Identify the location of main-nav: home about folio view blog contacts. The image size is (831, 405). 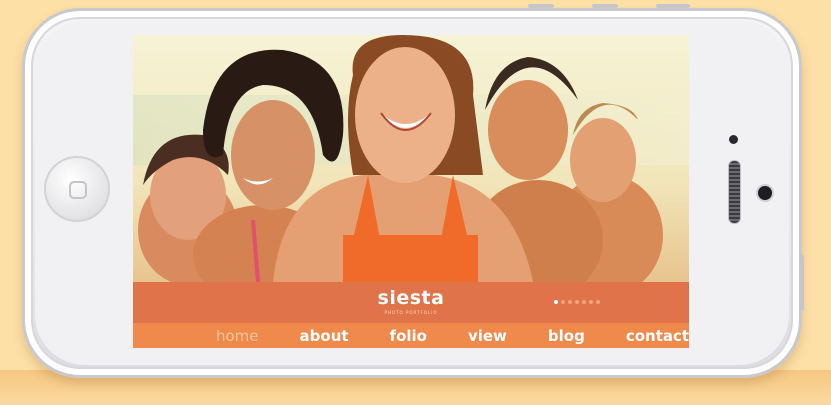
(411, 335).